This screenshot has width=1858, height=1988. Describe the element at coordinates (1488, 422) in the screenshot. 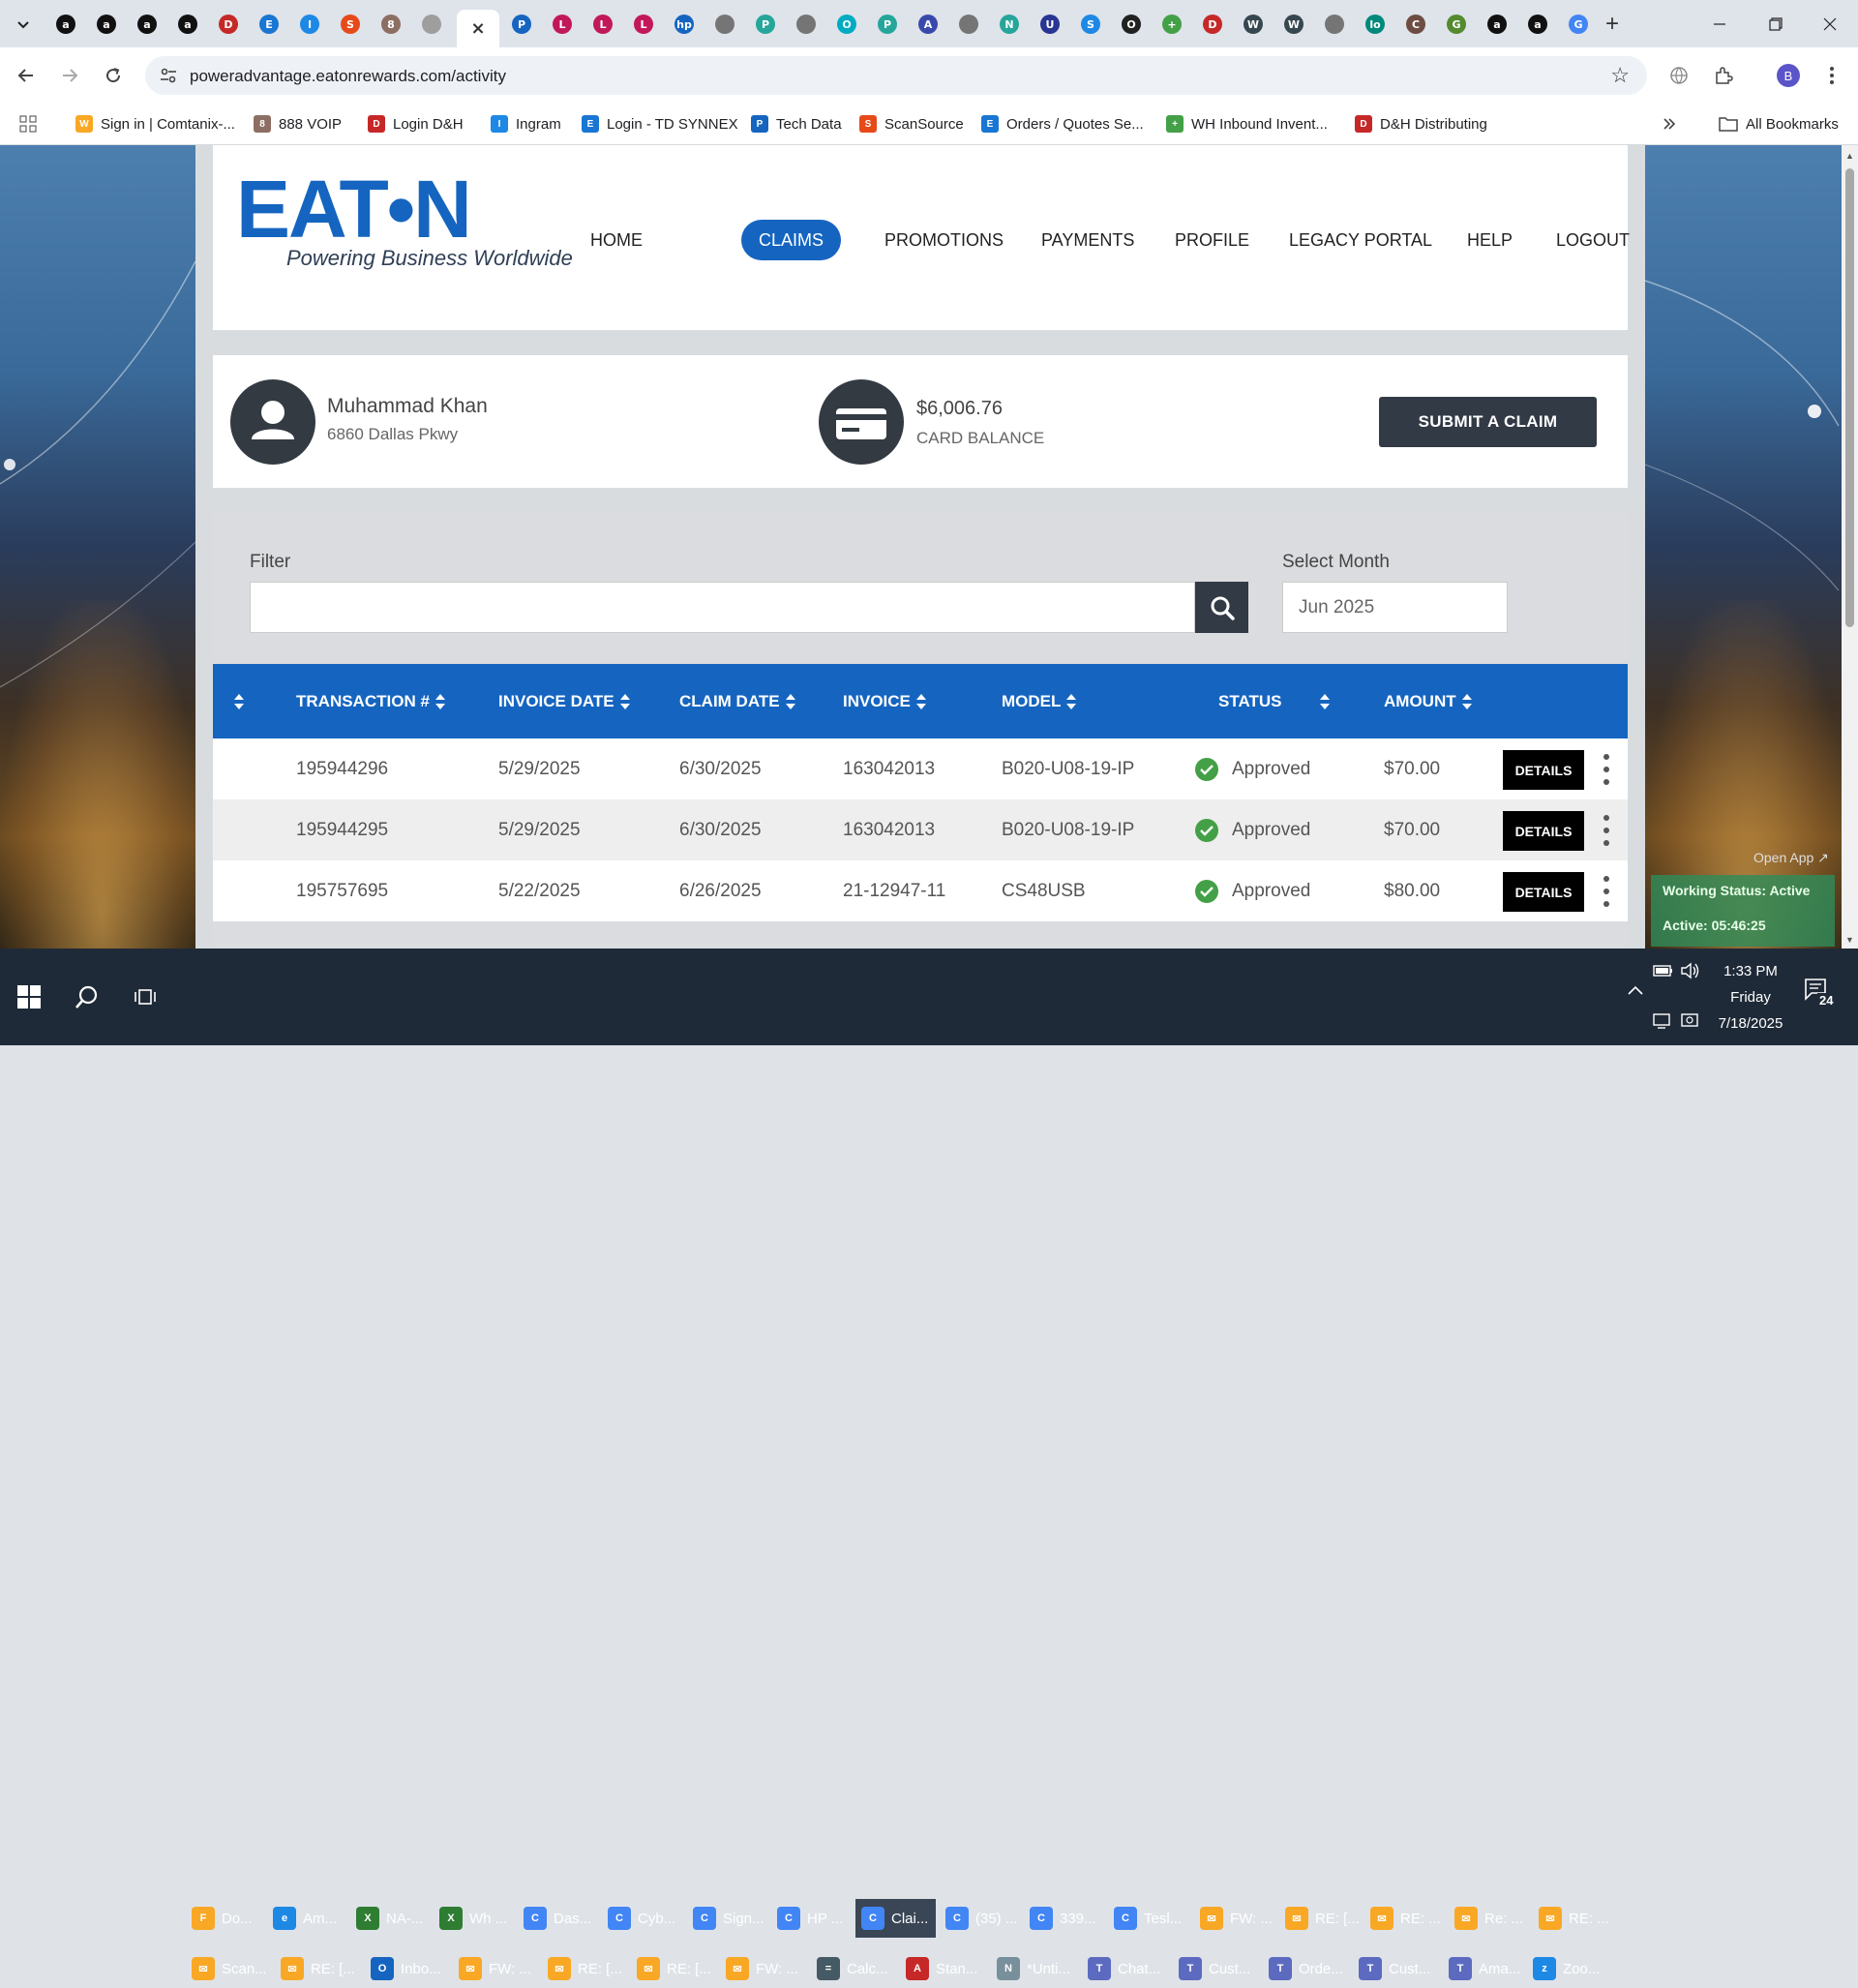

I see `submit-claim-button: SUBMIT A CLAIM` at that location.